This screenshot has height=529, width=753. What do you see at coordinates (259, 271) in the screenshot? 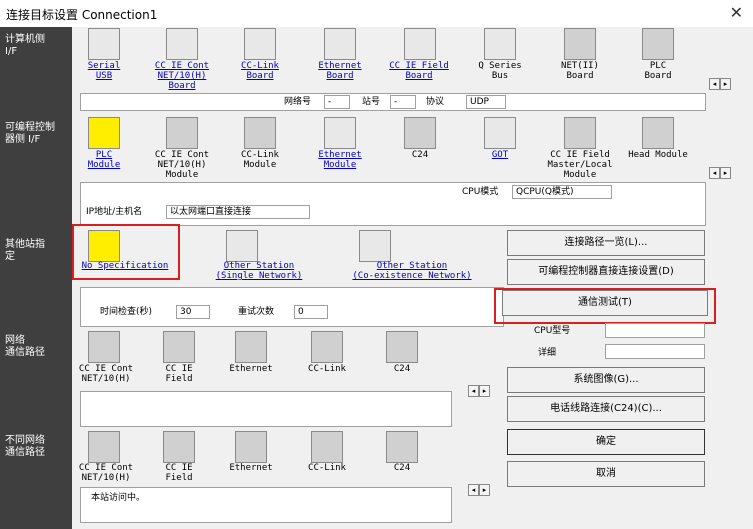
I see `other-station-single-network: Other Station (Single Network)` at bounding box center [259, 271].